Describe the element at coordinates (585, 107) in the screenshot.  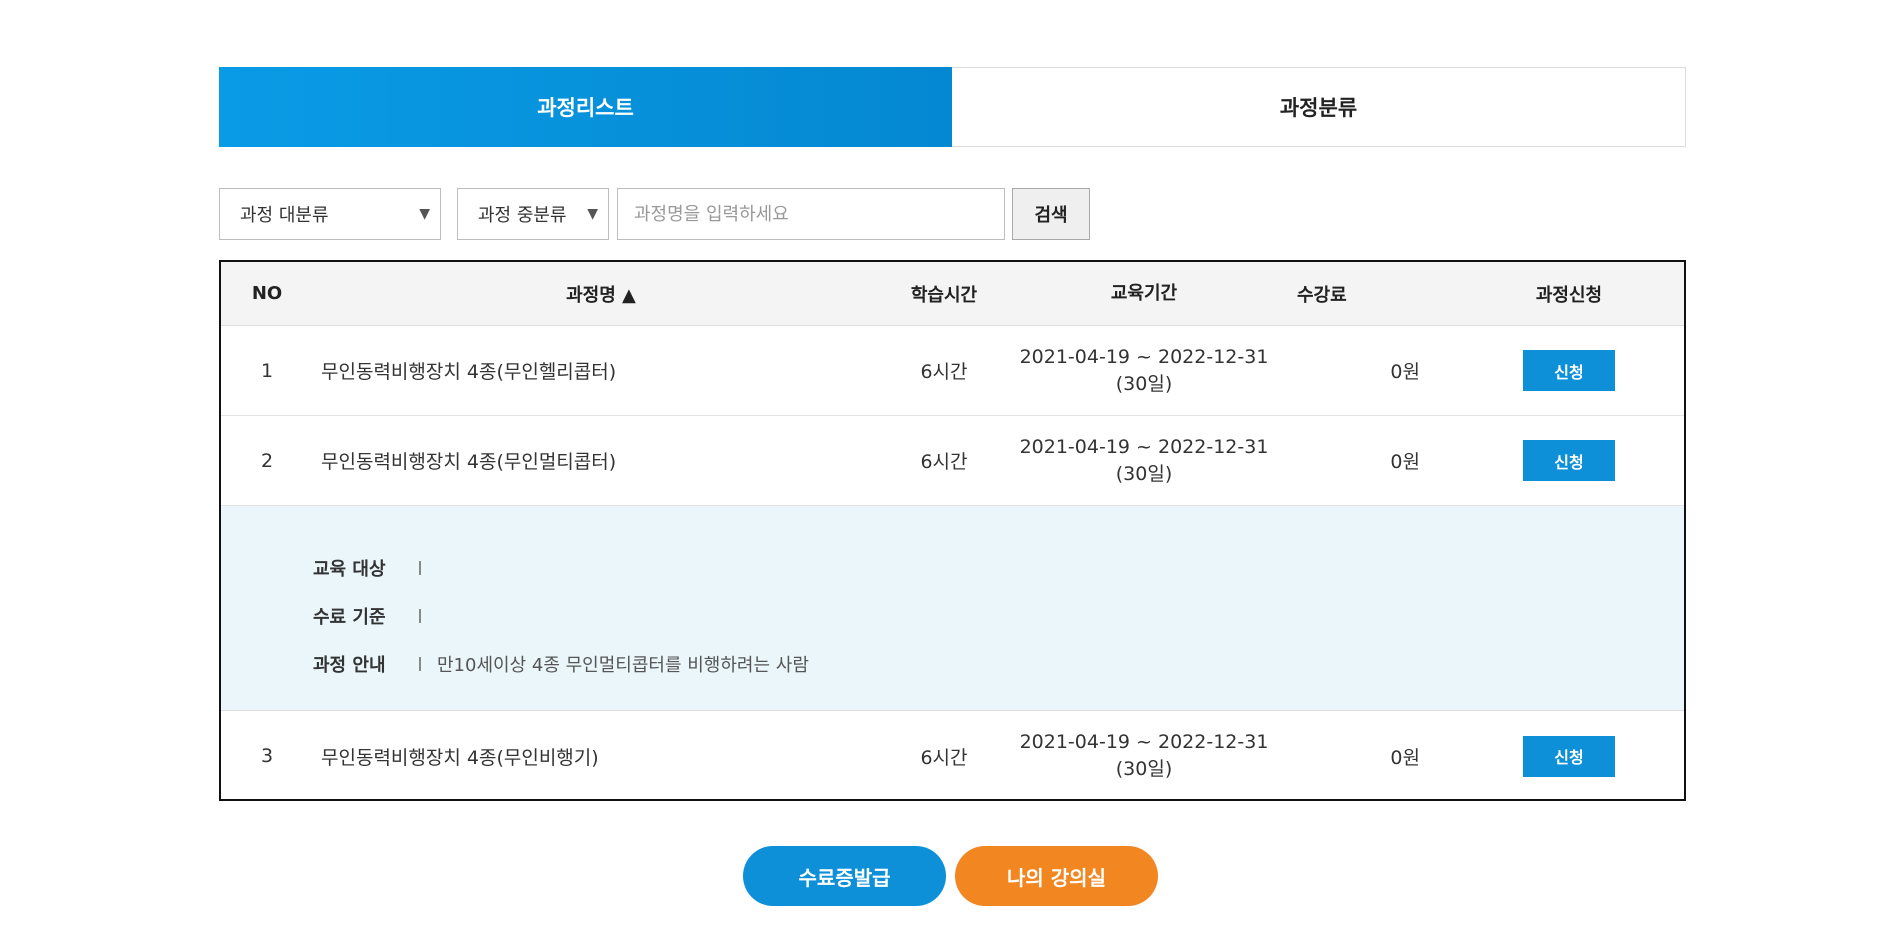
I see `tab-course-list: 과정리스트` at that location.